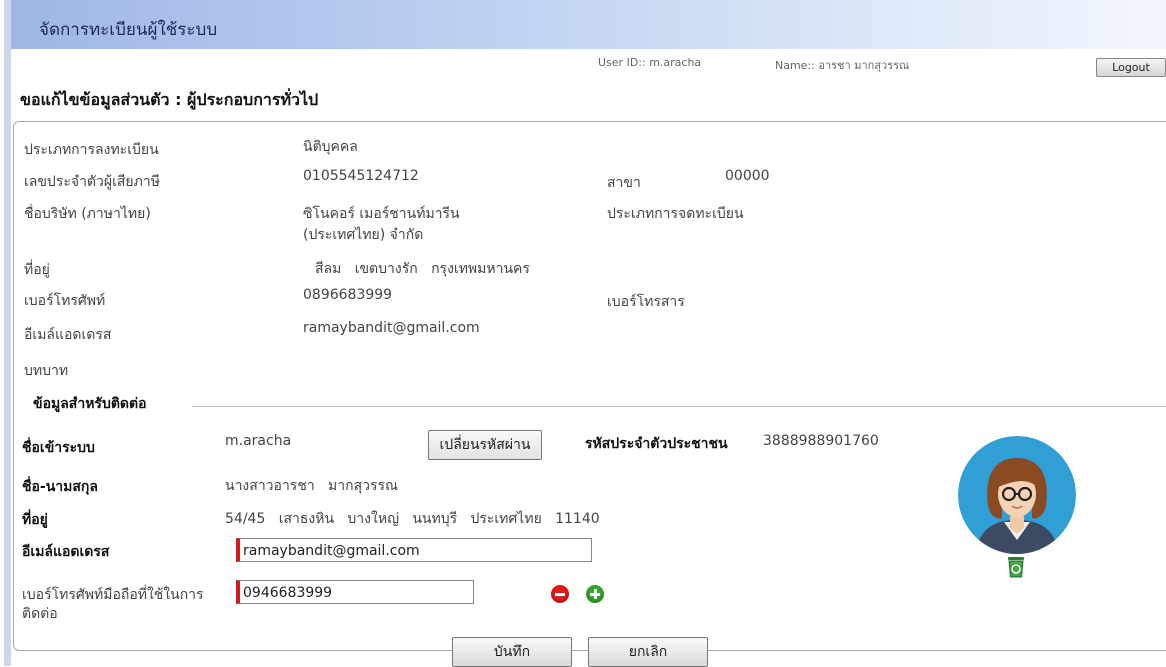 The image size is (1166, 667). Describe the element at coordinates (91, 150) in the screenshot. I see `reg-type-label: ประเภทการลงทะเบียน` at that location.